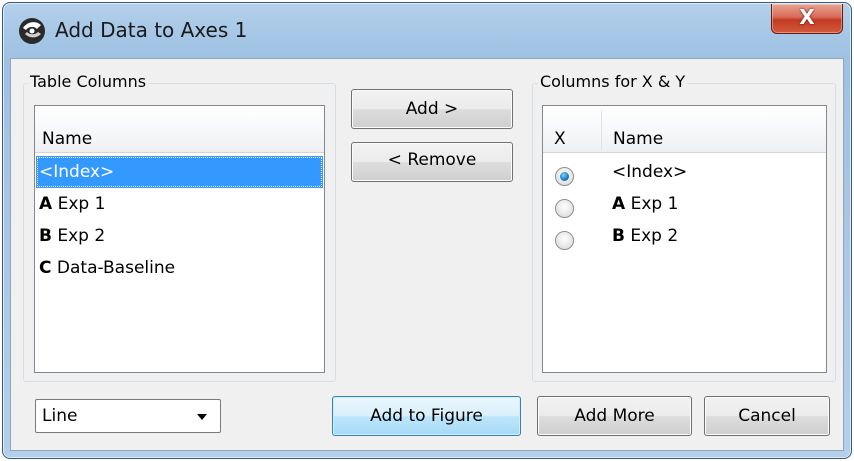 The image size is (854, 461). I want to click on add-to-figure-label: Add to Figure, so click(426, 416).